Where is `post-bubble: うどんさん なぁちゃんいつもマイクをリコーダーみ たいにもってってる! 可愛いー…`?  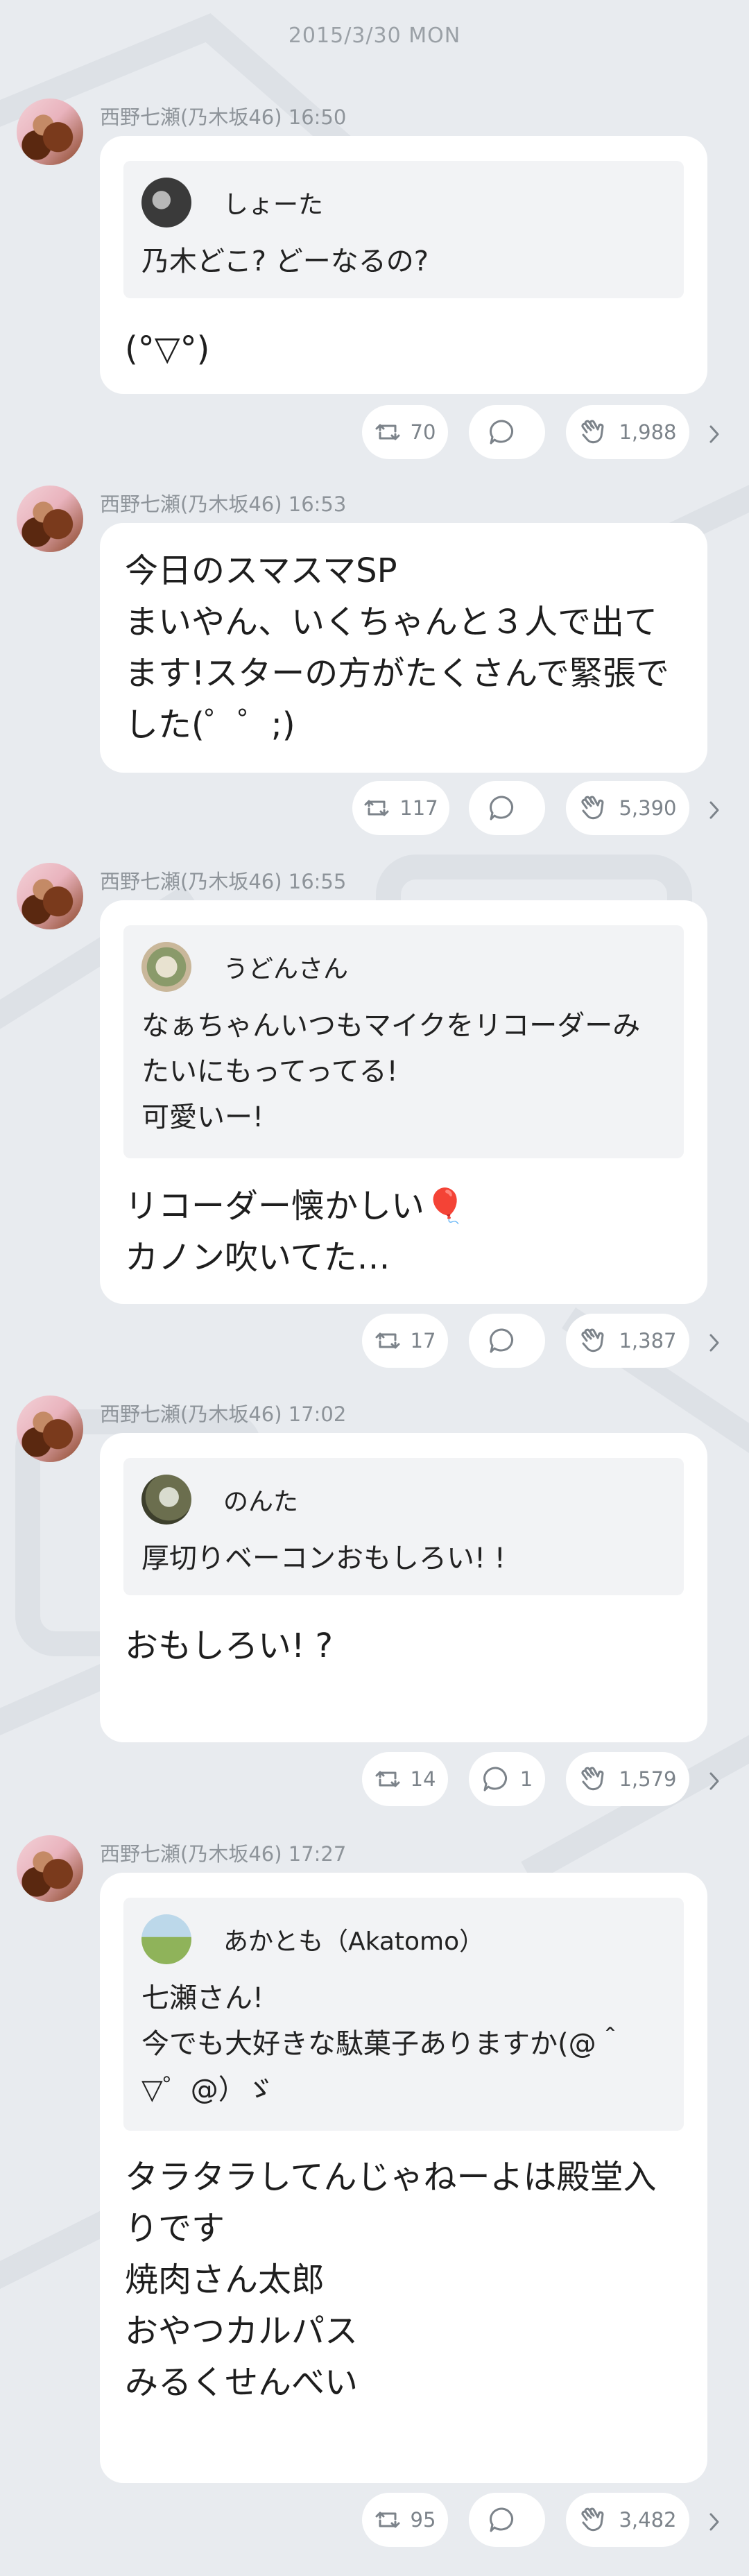
post-bubble: うどんさん なぁちゃんいつもマイクをリコーダーみ たいにもってってる! 可愛いー… is located at coordinates (403, 1102).